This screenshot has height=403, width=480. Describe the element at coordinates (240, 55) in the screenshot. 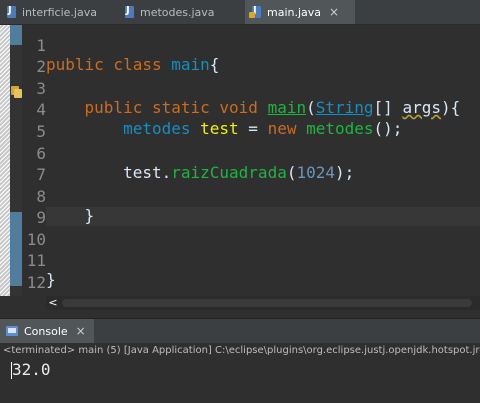

I see `code-line-1: public class main{` at that location.